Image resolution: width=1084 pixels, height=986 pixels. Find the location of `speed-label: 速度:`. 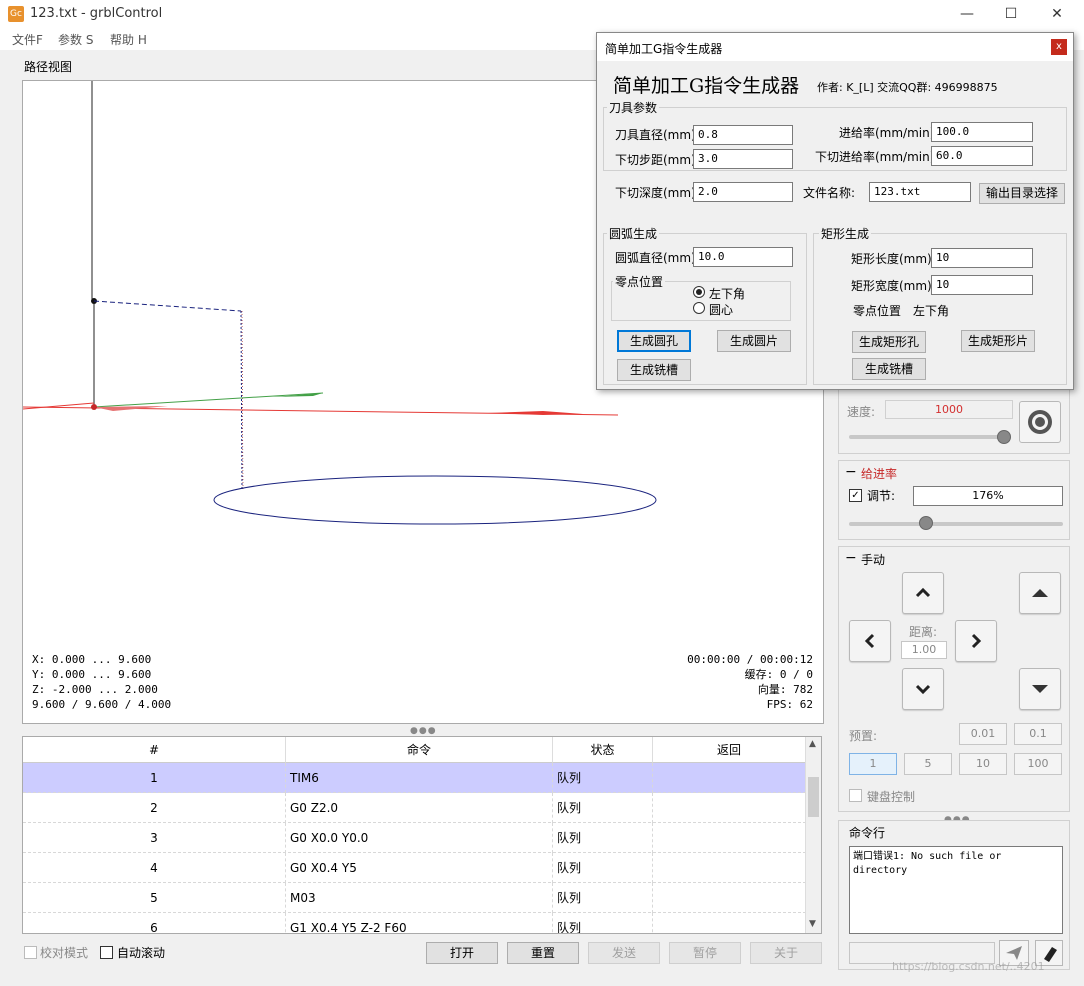

speed-label: 速度: is located at coordinates (861, 412).